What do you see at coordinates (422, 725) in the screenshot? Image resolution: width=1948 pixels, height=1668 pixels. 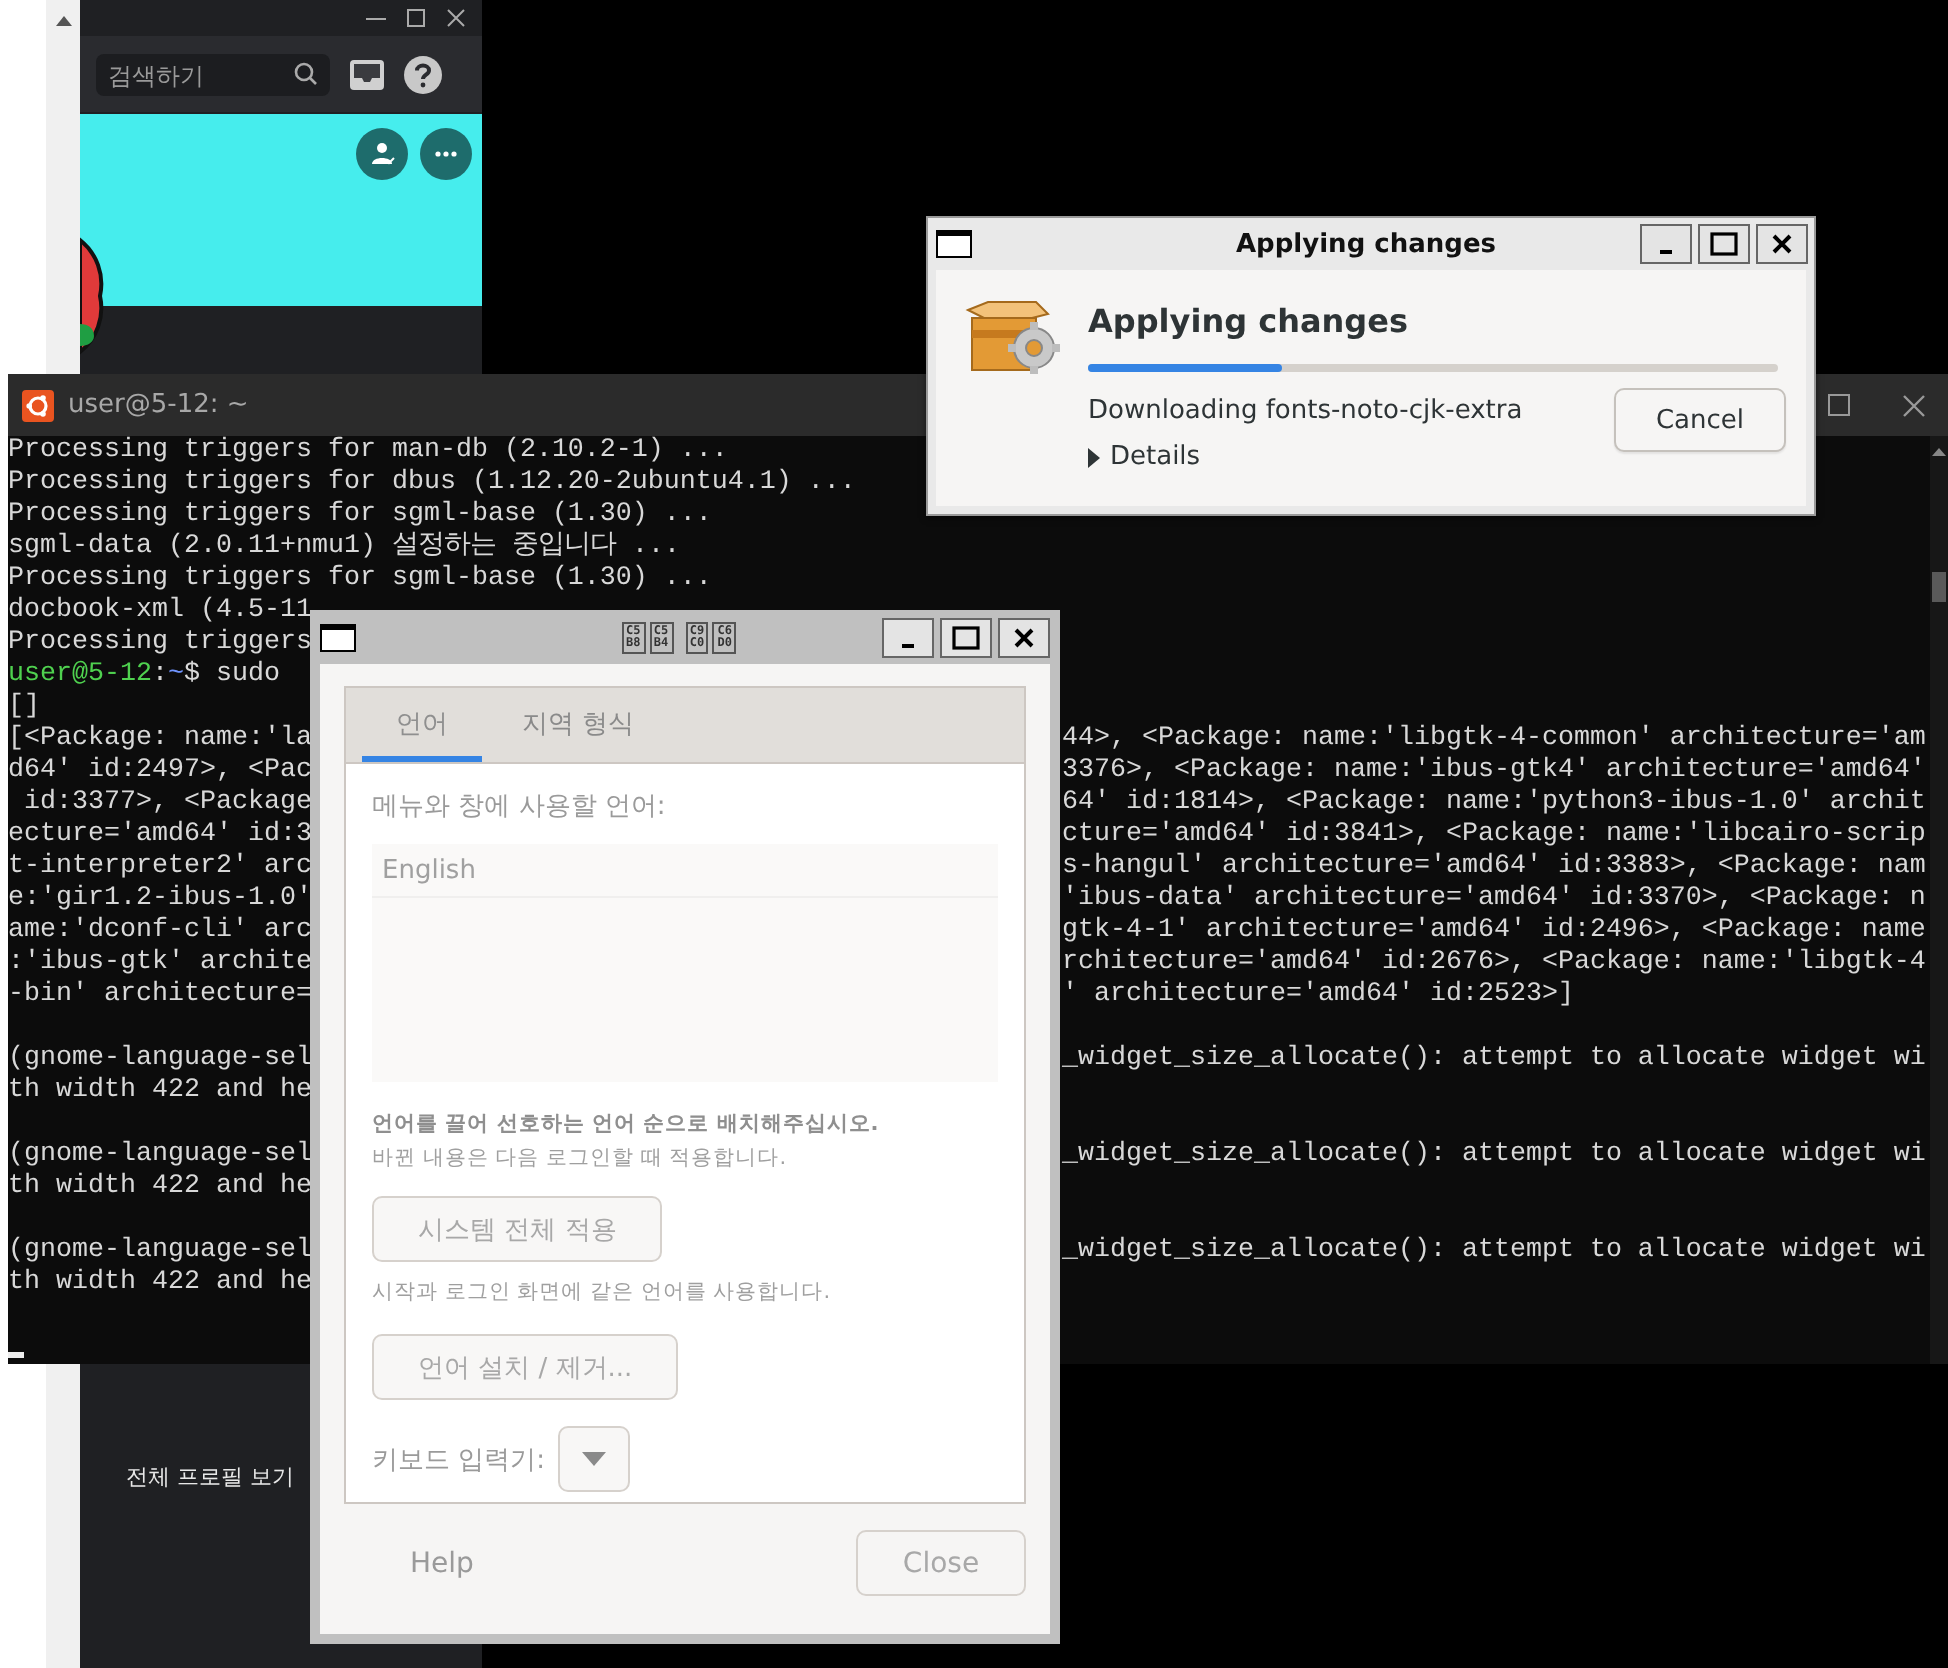 I see `tab: 언어` at bounding box center [422, 725].